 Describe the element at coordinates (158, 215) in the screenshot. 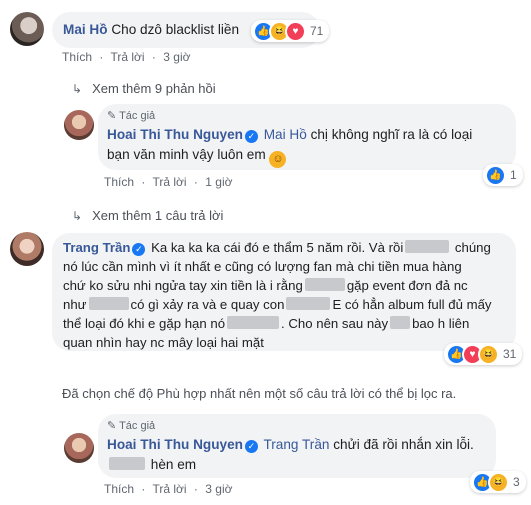

I see `view-more-replies-label: Xem thêm 1 câu trả lời` at that location.